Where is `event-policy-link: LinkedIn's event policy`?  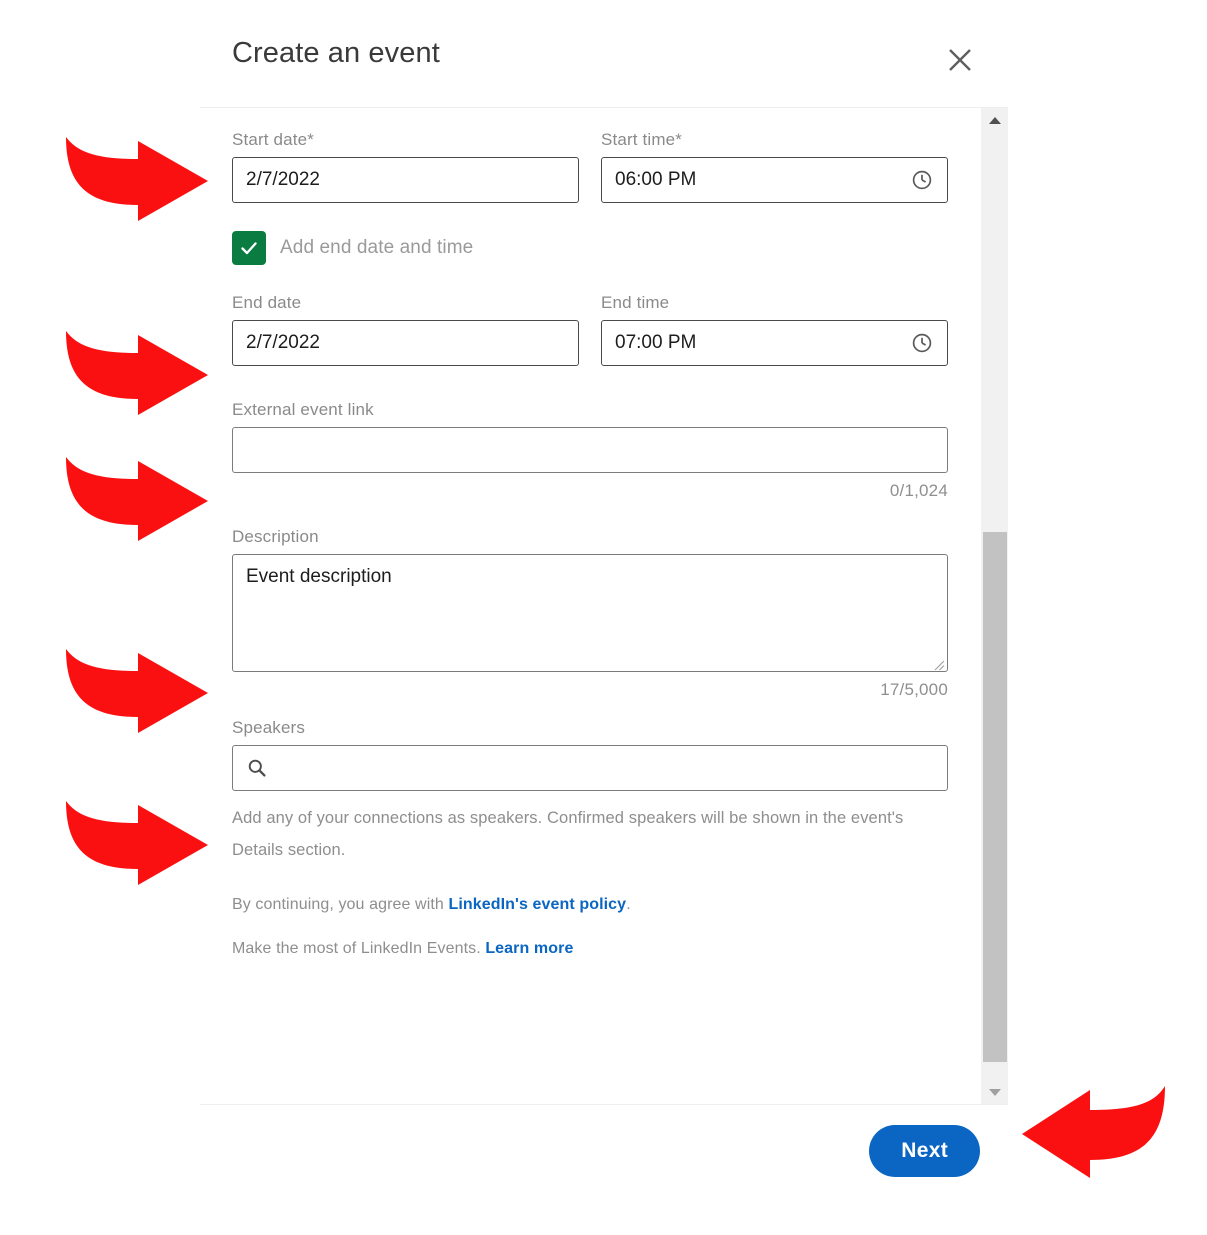 event-policy-link: LinkedIn's event policy is located at coordinates (537, 904).